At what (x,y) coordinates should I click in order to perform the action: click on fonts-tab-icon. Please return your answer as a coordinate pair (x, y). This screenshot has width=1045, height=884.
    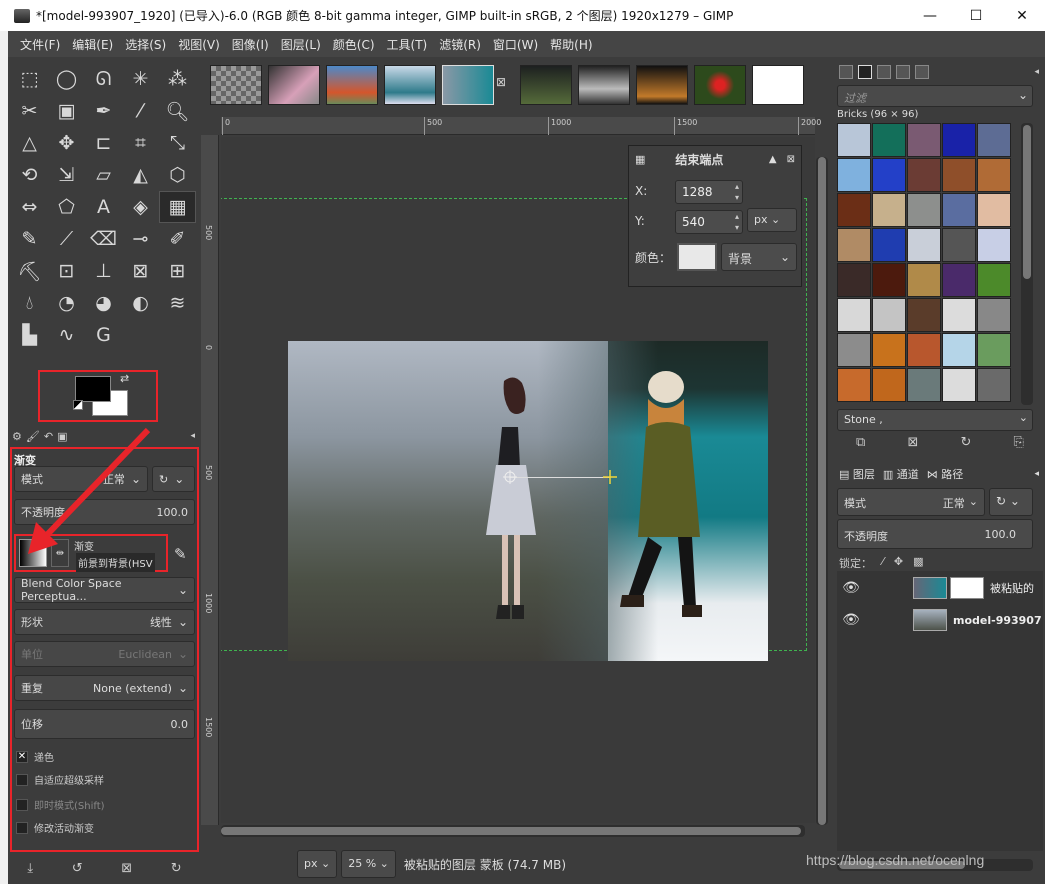
    Looking at the image, I should click on (884, 72).